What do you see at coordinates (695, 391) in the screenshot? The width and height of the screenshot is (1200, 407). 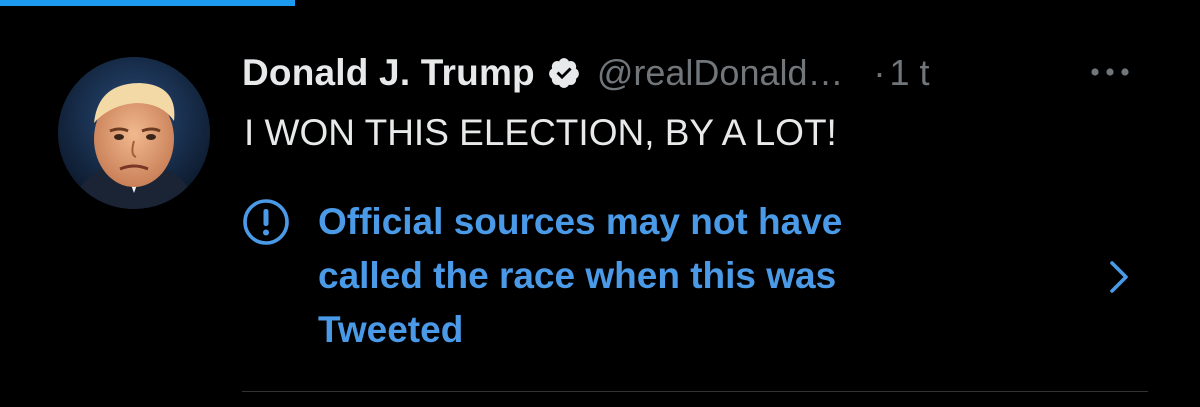 I see `tweet-divider` at bounding box center [695, 391].